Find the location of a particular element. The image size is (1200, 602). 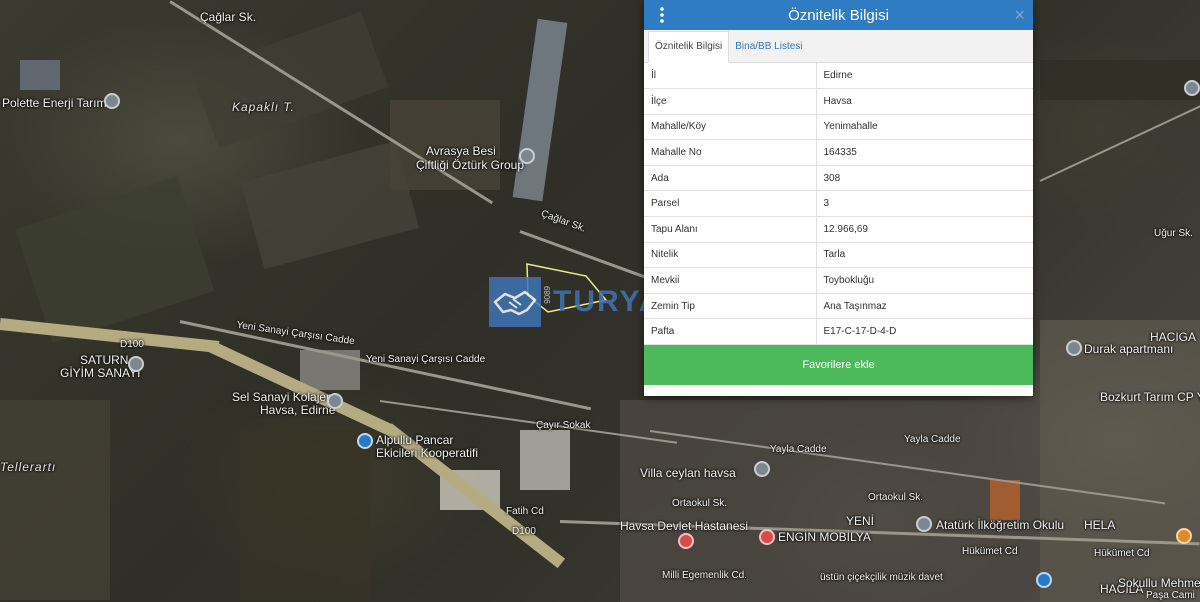

map-label: Kapaklı T. is located at coordinates (263, 107).